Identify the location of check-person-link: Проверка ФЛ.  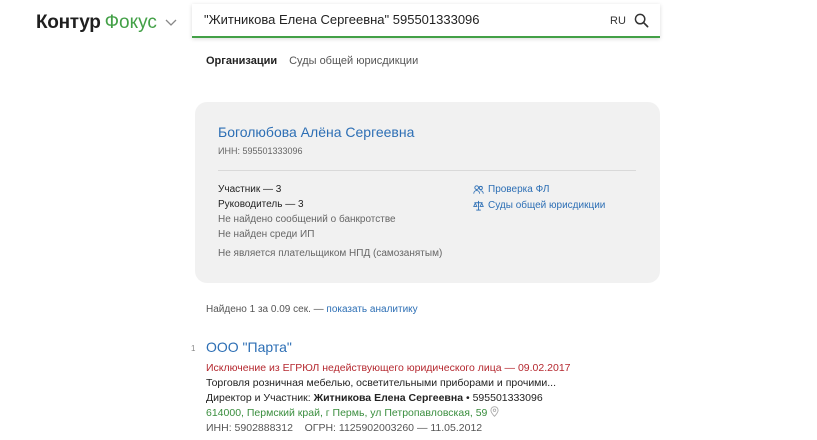
(539, 189).